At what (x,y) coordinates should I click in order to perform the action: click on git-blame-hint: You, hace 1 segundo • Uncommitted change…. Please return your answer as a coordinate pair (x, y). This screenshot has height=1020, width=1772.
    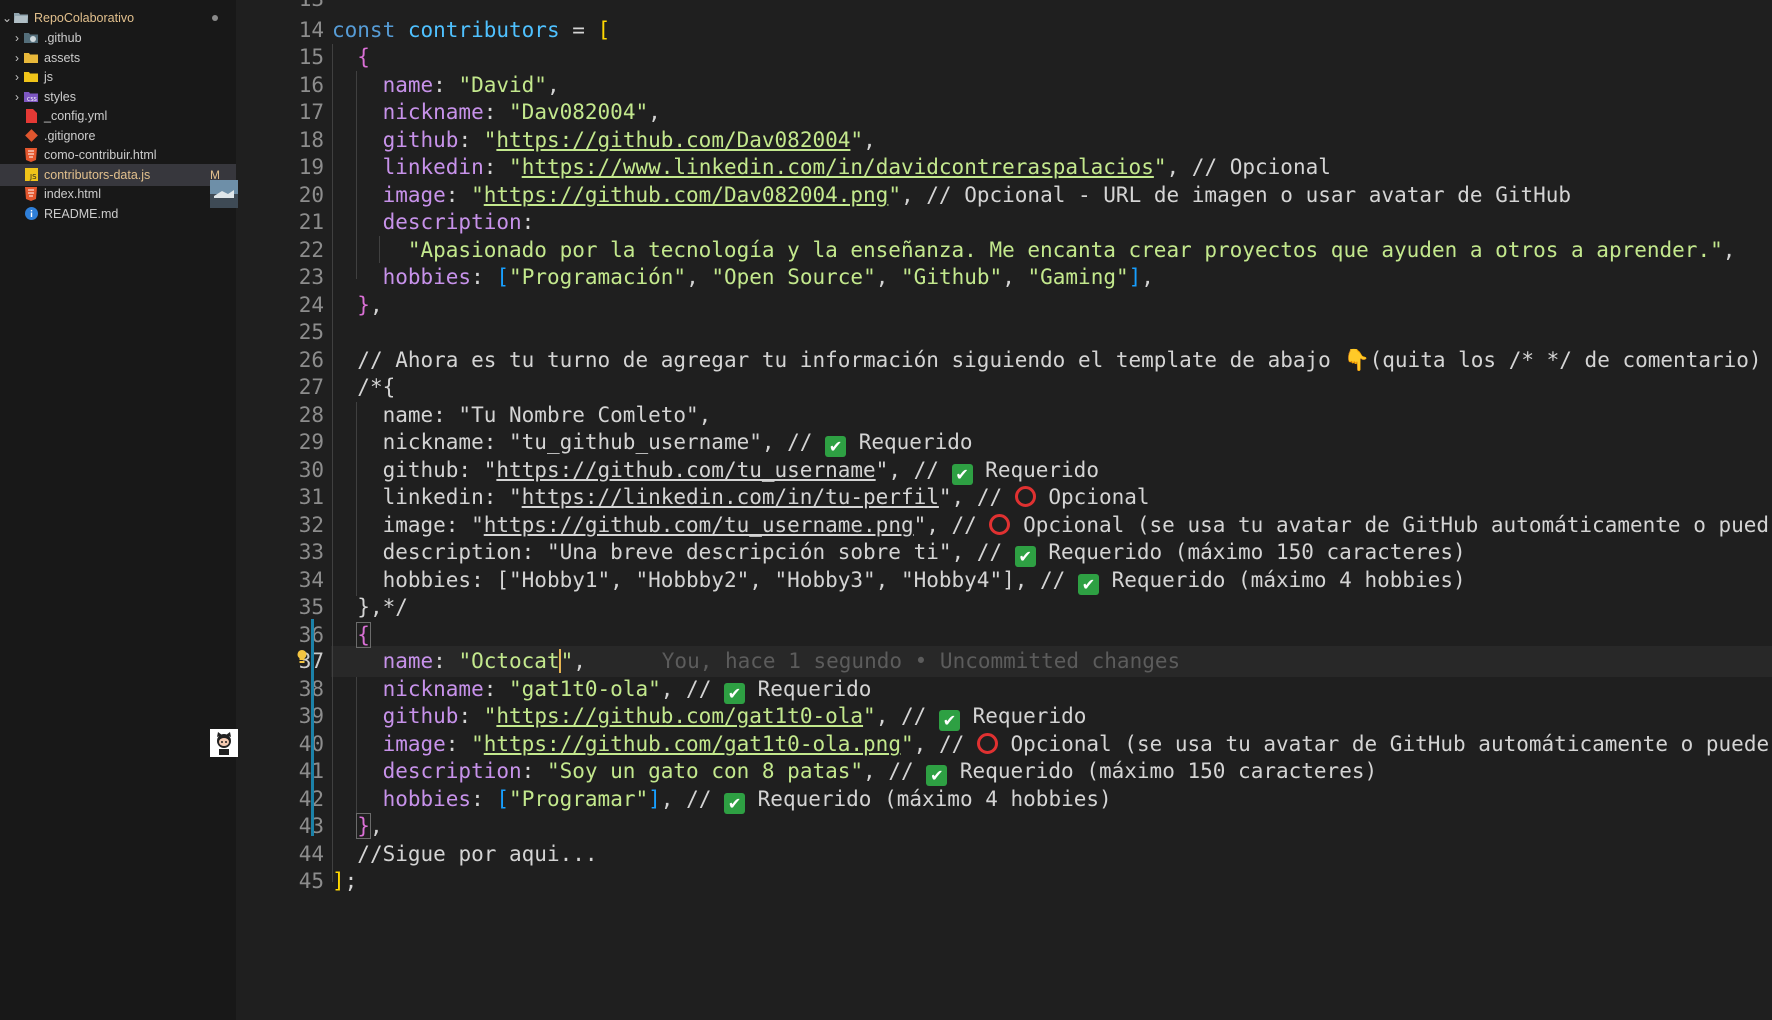
    Looking at the image, I should click on (921, 661).